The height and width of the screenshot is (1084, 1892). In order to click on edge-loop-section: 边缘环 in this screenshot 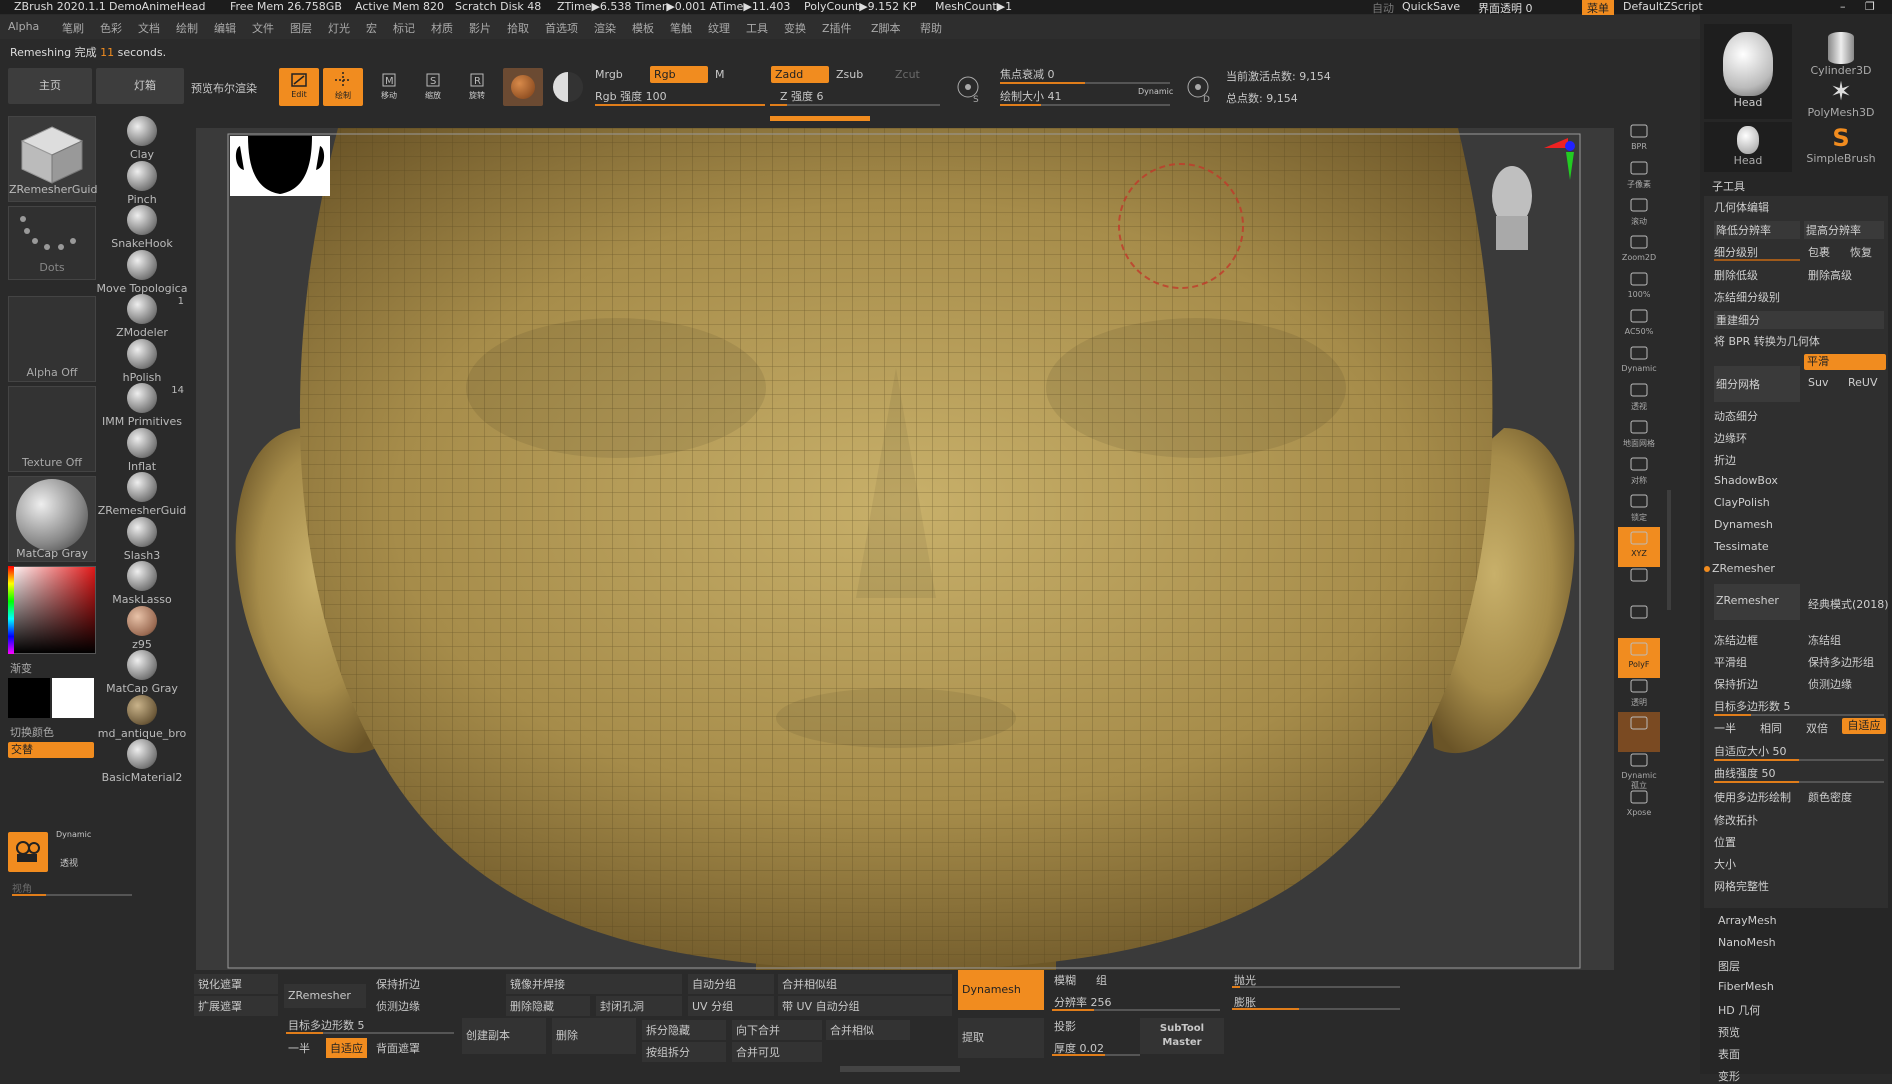, I will do `click(1730, 438)`.